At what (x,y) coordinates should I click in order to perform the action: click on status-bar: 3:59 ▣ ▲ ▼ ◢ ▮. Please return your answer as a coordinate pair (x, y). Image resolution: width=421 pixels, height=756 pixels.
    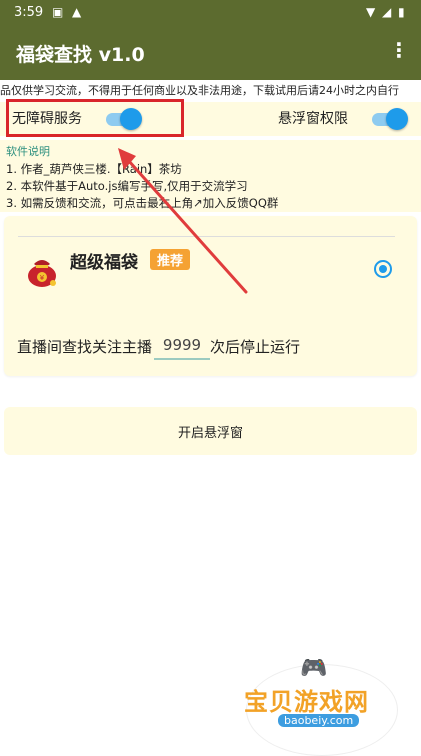
    Looking at the image, I should click on (210, 13).